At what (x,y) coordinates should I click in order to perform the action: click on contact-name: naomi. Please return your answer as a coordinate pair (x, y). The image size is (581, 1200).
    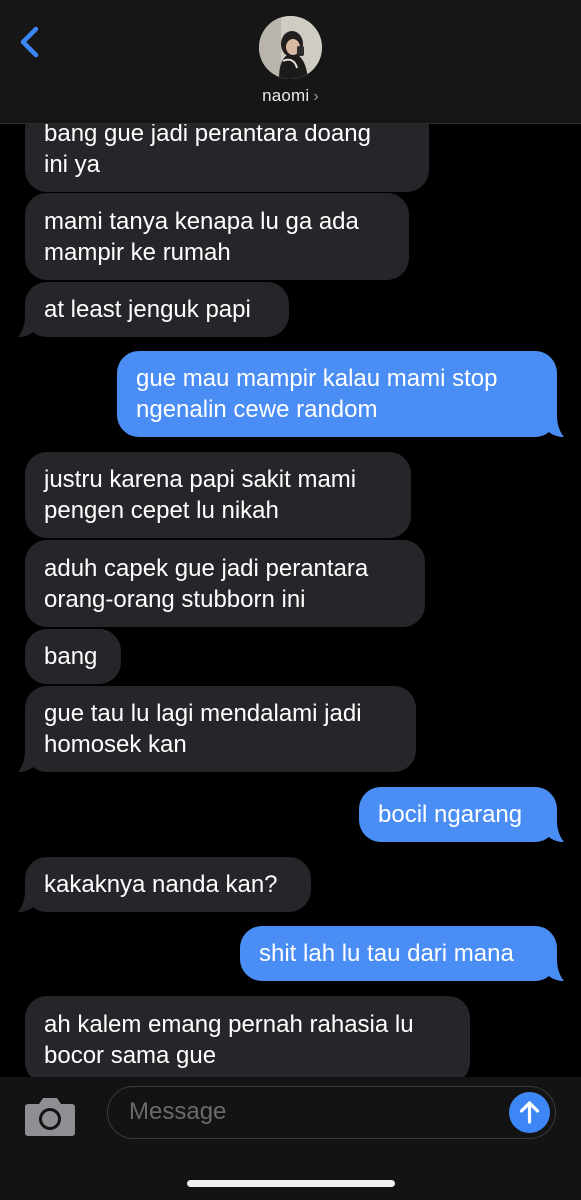
    Looking at the image, I should click on (286, 95).